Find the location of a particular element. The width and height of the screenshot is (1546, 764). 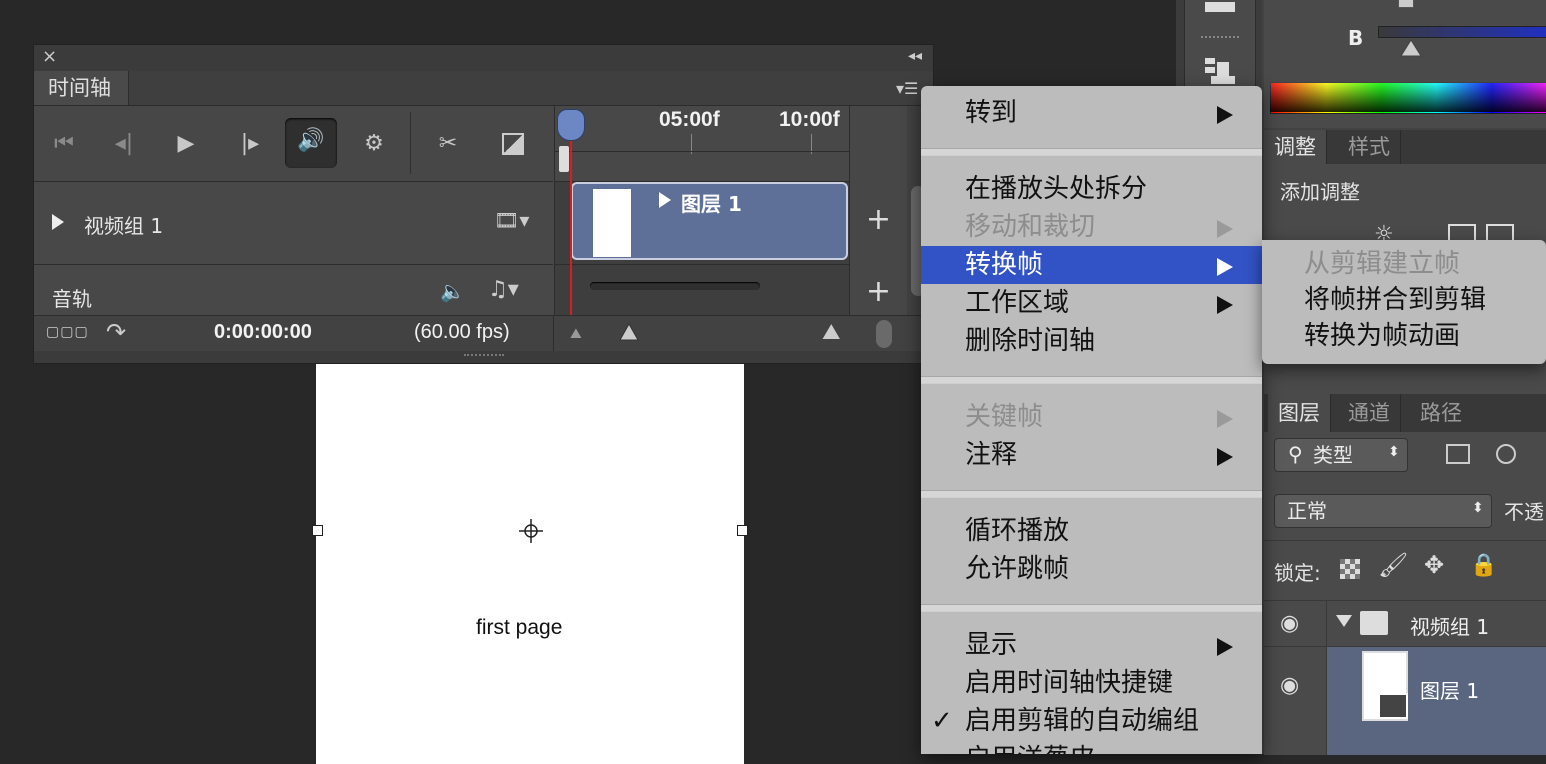

layers-tabbar: 图层 通道 路径 is located at coordinates (1405, 413).